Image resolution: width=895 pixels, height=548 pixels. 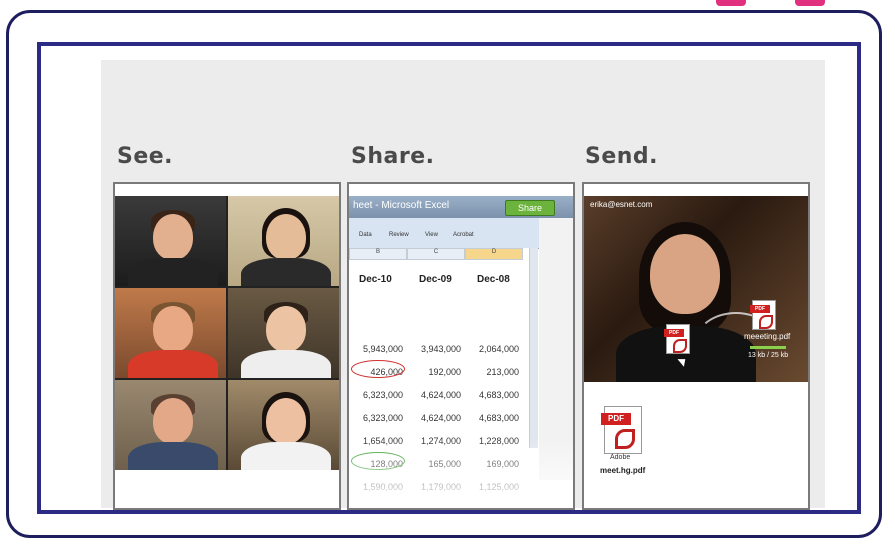 I want to click on column-header-b: B, so click(x=378, y=254).